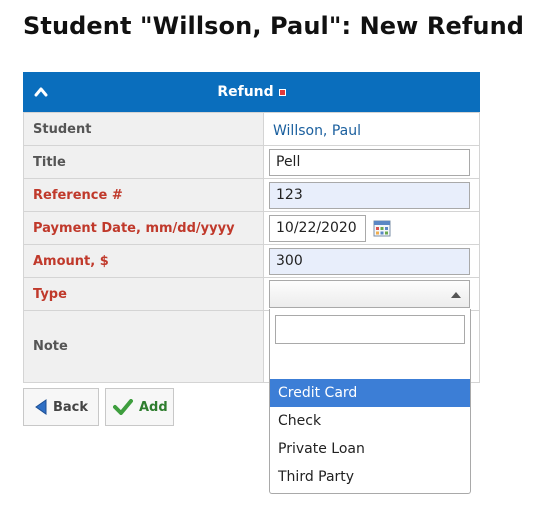  Describe the element at coordinates (274, 26) in the screenshot. I see `page-title: Student "Willson, Paul": New Refund` at that location.